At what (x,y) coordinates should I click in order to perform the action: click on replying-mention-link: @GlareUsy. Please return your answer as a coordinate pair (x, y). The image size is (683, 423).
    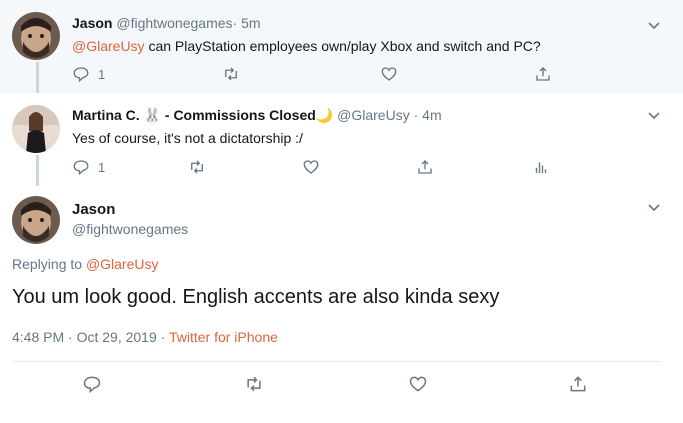
    Looking at the image, I should click on (122, 264).